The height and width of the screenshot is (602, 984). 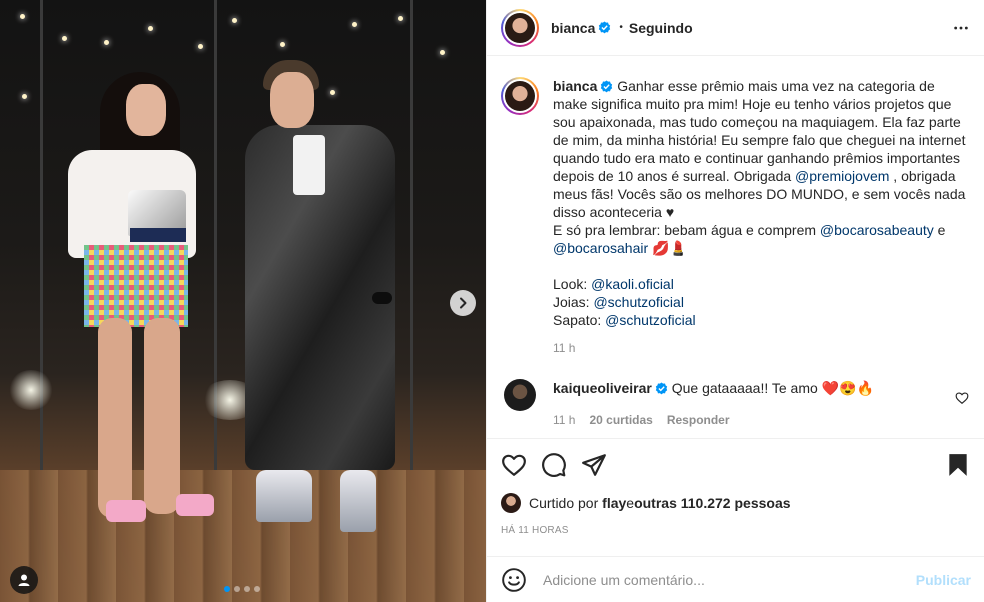 I want to click on post-header: bianca • Seguindo, so click(x=735, y=28).